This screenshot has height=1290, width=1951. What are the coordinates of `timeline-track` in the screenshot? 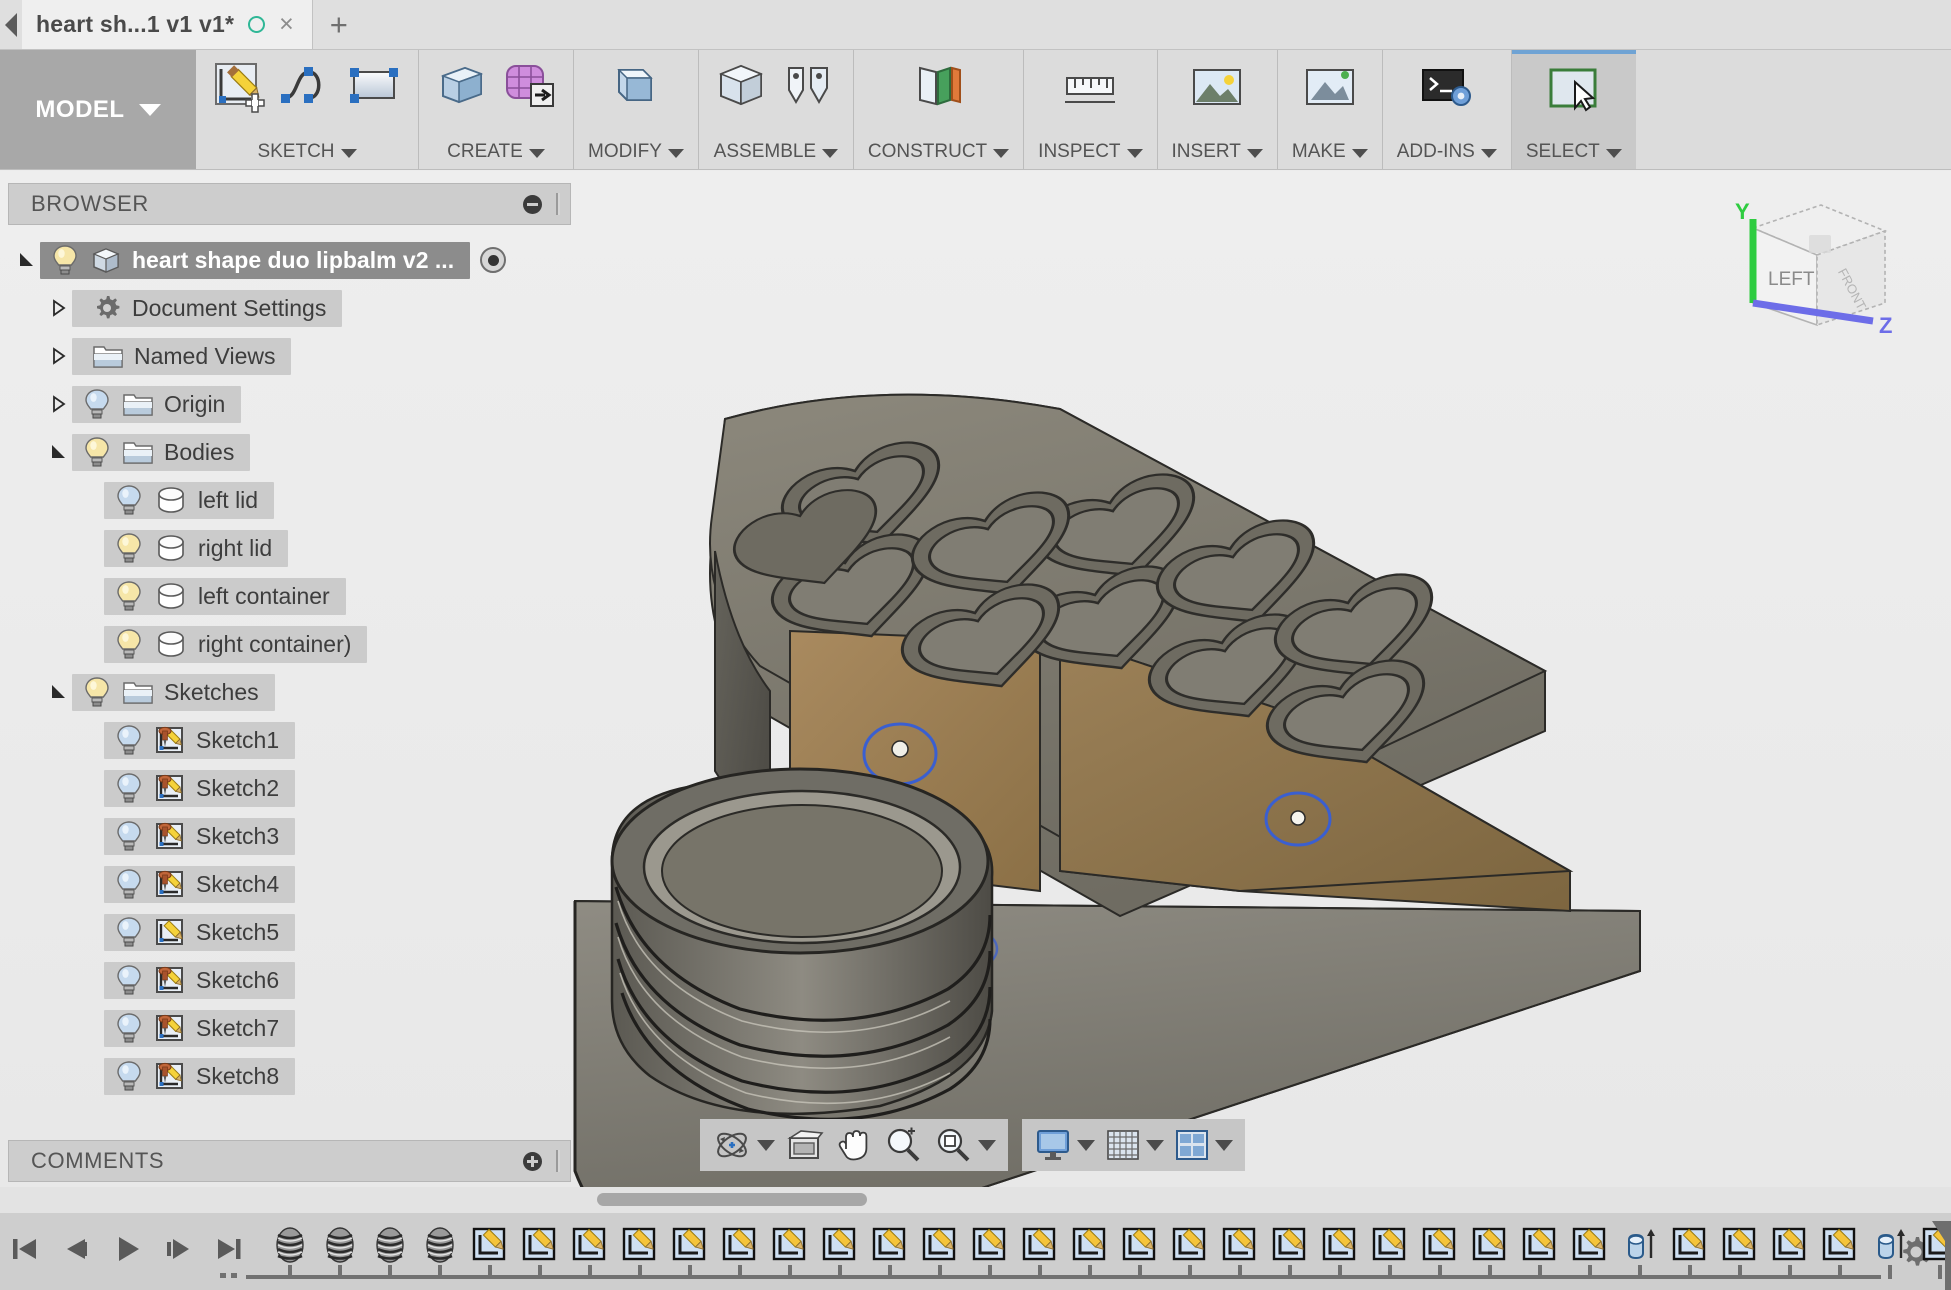 It's located at (1085, 1251).